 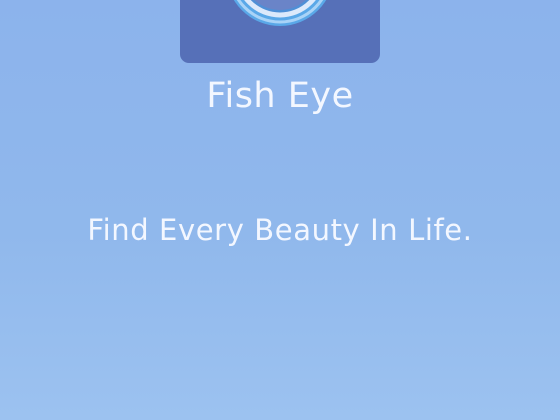 I want to click on camera-lens-icon, so click(x=280, y=13).